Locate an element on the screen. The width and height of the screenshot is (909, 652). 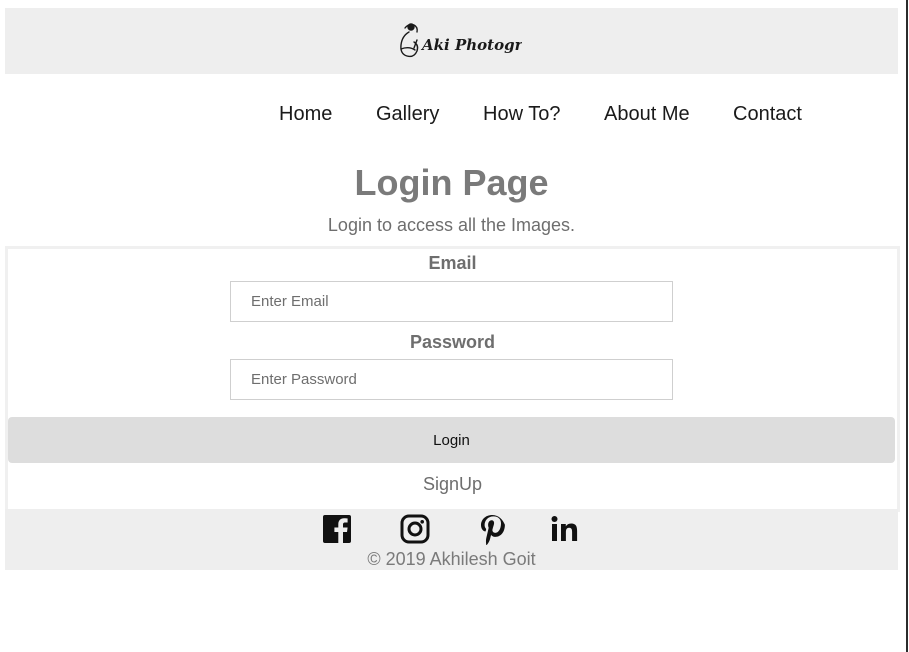
nav-item-home: Home is located at coordinates (305, 114).